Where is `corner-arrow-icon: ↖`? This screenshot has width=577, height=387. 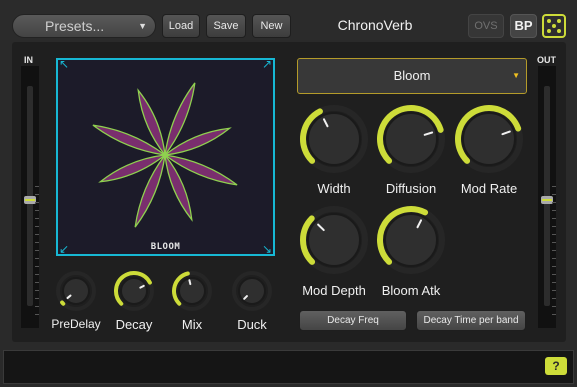
corner-arrow-icon: ↖ is located at coordinates (64, 64).